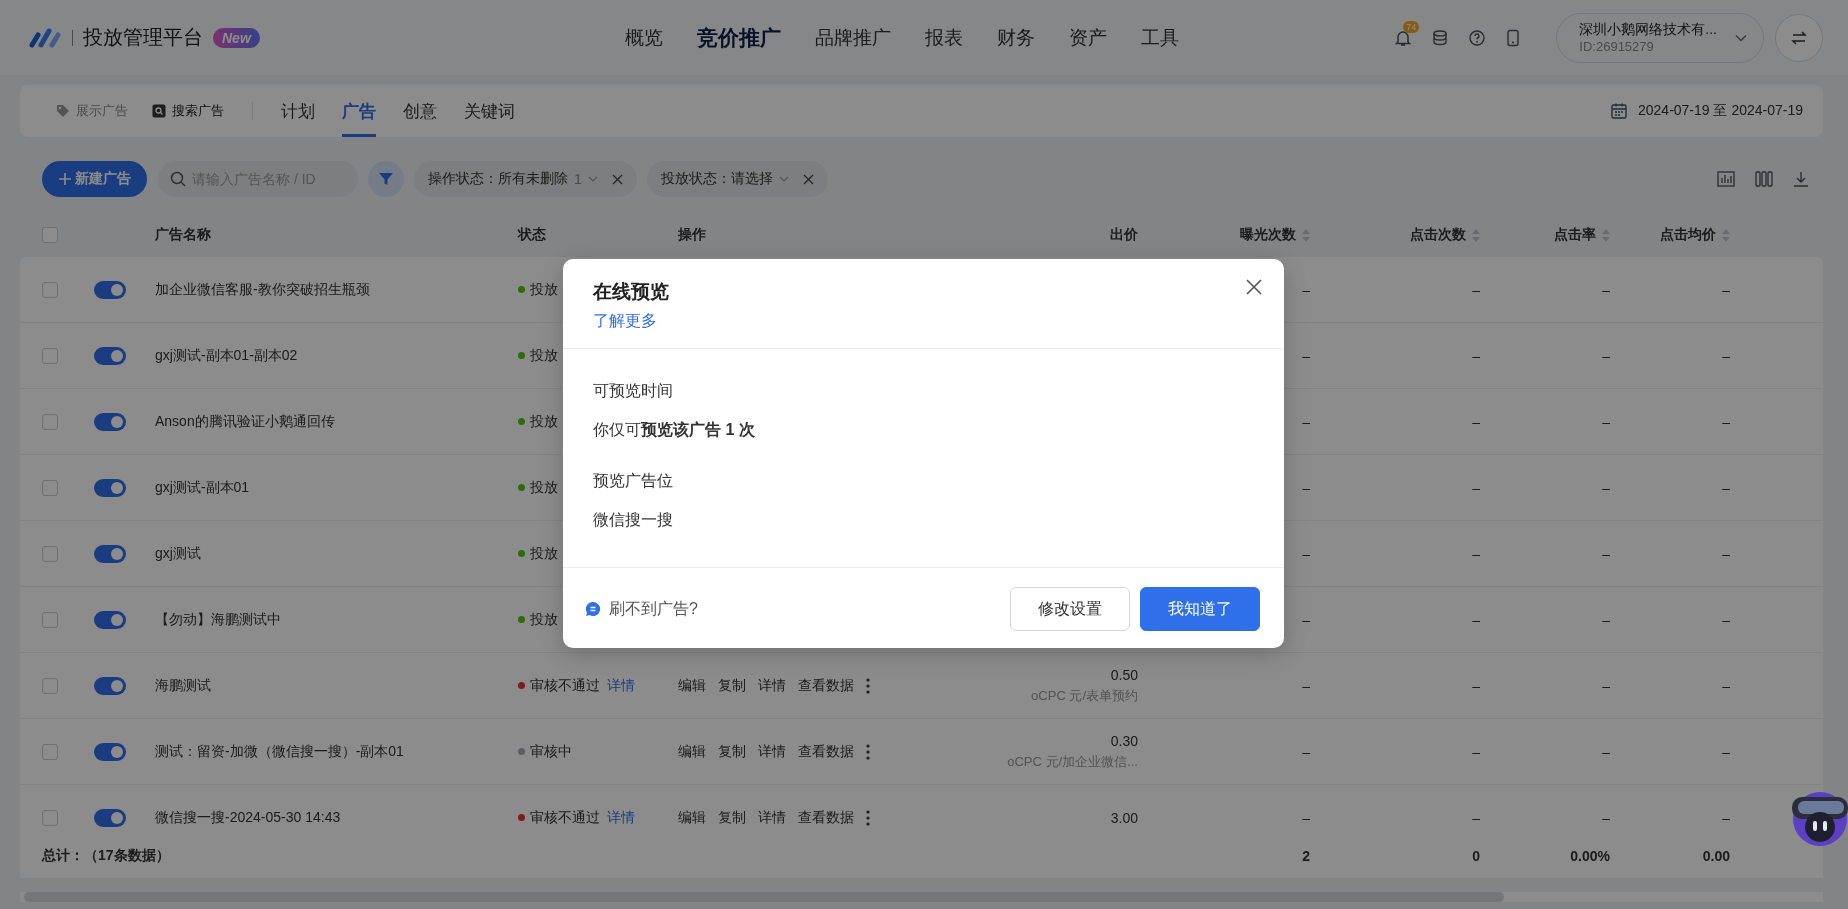 The image size is (1848, 909). What do you see at coordinates (45, 37) in the screenshot?
I see `logo-icon` at bounding box center [45, 37].